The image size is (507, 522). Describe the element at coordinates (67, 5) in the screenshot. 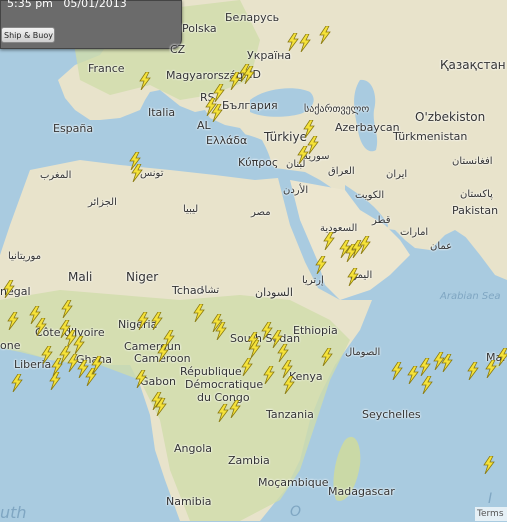

I see `timestamp: 5:35 pm 05/01/2013` at that location.